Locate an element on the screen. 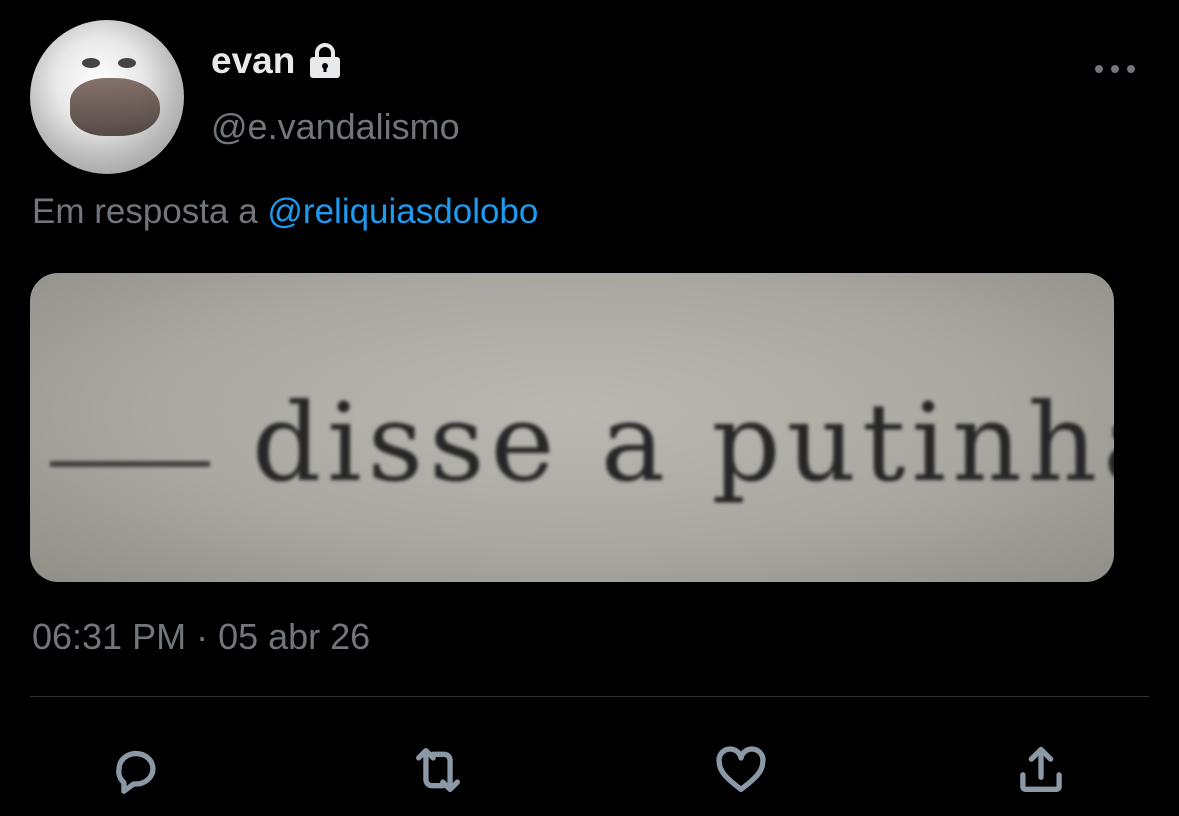 The width and height of the screenshot is (1179, 816). image-text: disse a putinha. is located at coordinates (683, 443).